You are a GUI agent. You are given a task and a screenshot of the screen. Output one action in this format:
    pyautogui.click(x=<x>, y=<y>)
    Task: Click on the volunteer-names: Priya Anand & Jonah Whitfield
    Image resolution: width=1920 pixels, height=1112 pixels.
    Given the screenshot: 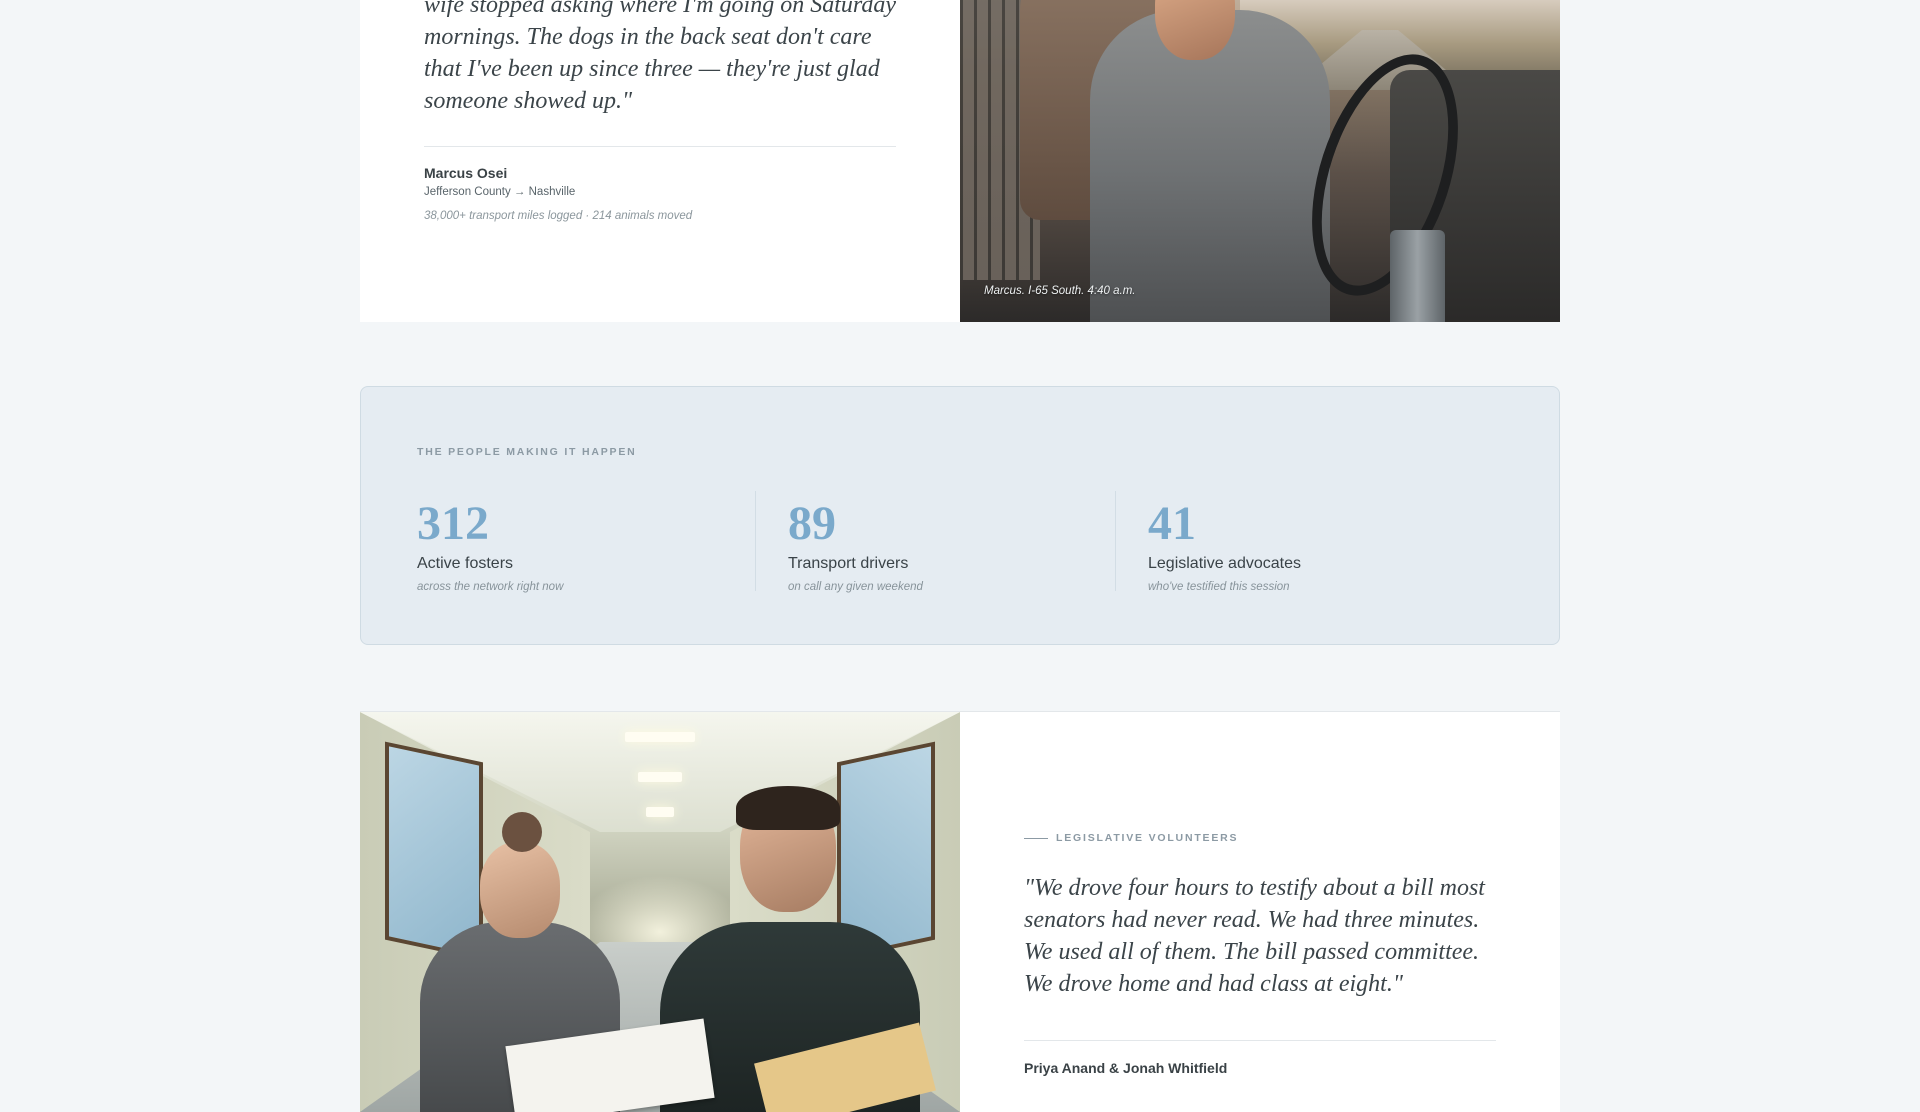 What is the action you would take?
    pyautogui.click(x=1126, y=1068)
    